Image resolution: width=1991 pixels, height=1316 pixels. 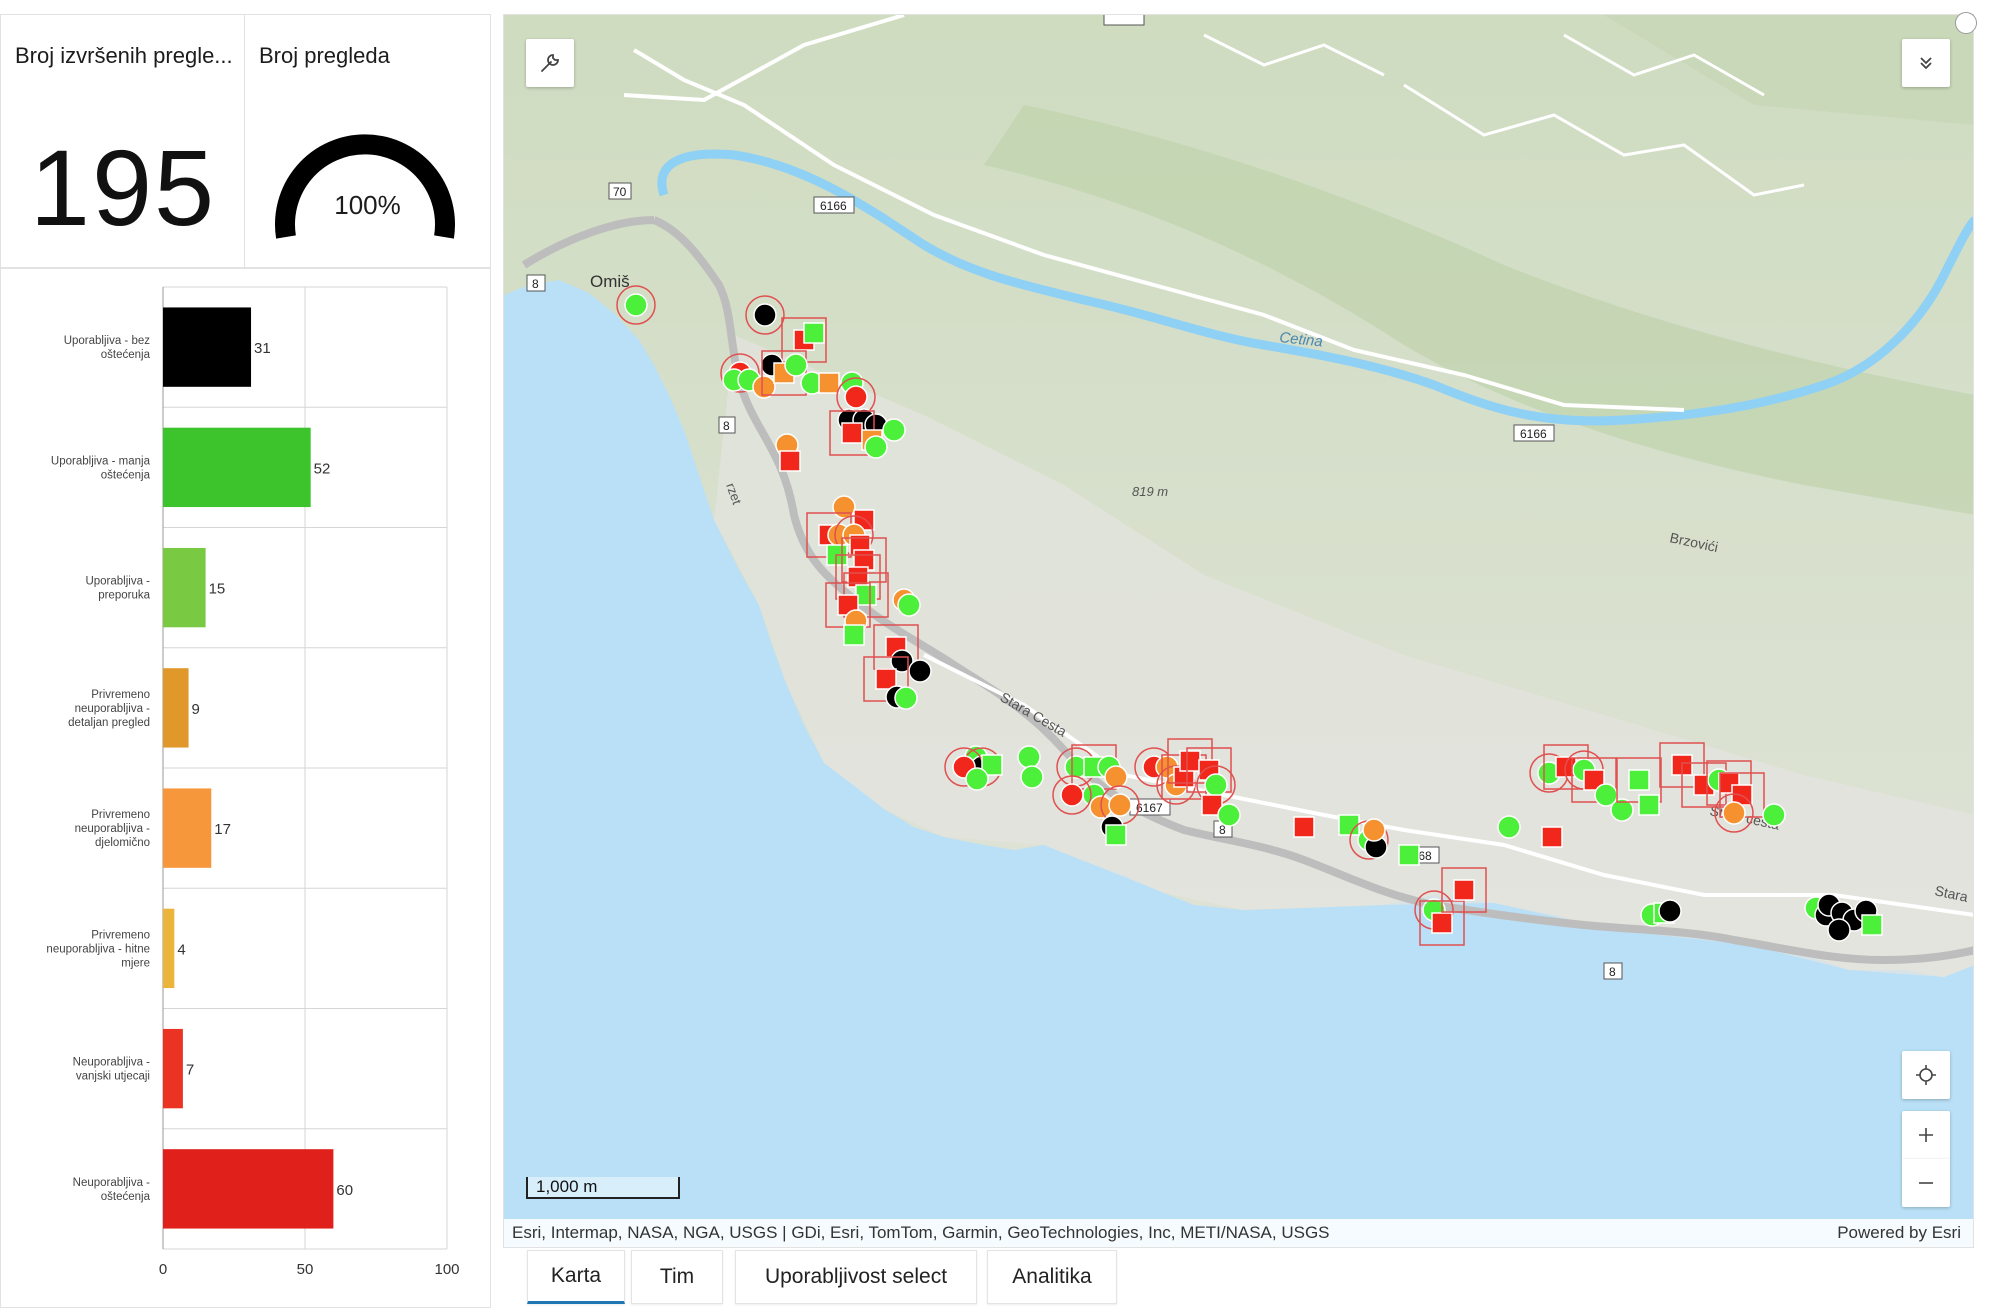 I want to click on minus-icon, so click(x=1926, y=1183).